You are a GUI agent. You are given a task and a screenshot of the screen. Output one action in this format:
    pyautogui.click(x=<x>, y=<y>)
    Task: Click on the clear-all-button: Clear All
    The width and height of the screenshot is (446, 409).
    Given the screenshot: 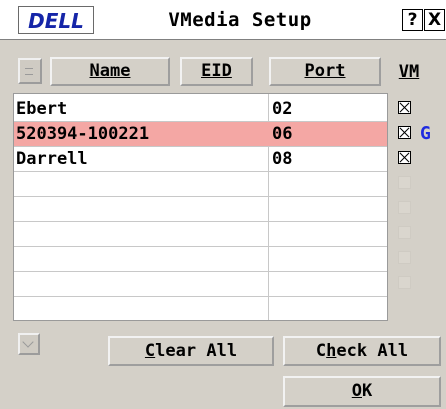 What is the action you would take?
    pyautogui.click(x=191, y=351)
    